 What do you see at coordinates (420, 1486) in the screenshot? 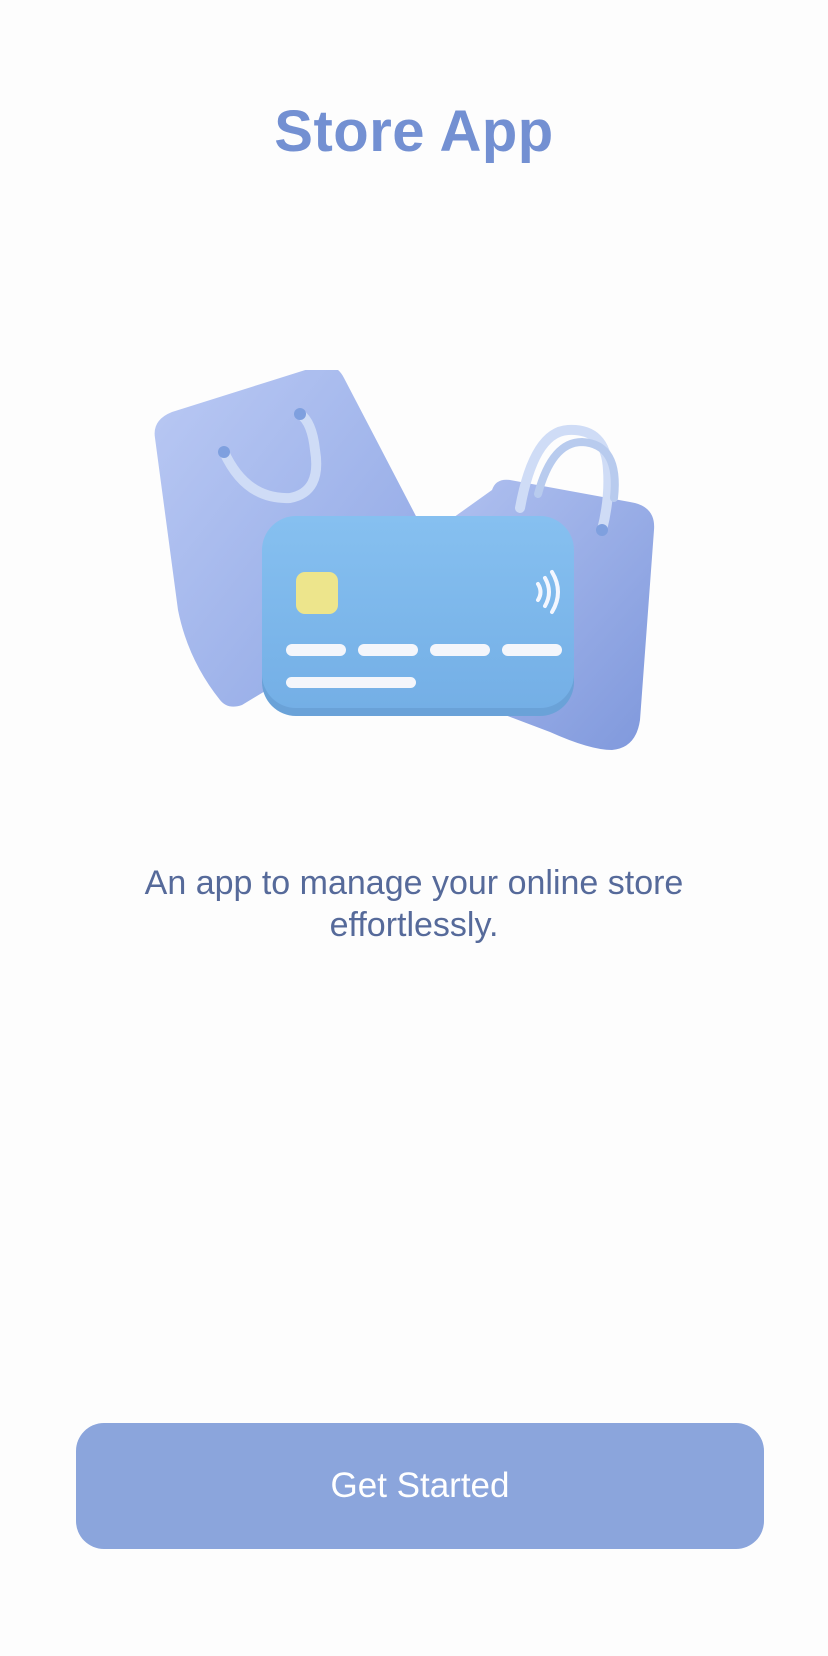
I see `get-started-button: Get Started` at bounding box center [420, 1486].